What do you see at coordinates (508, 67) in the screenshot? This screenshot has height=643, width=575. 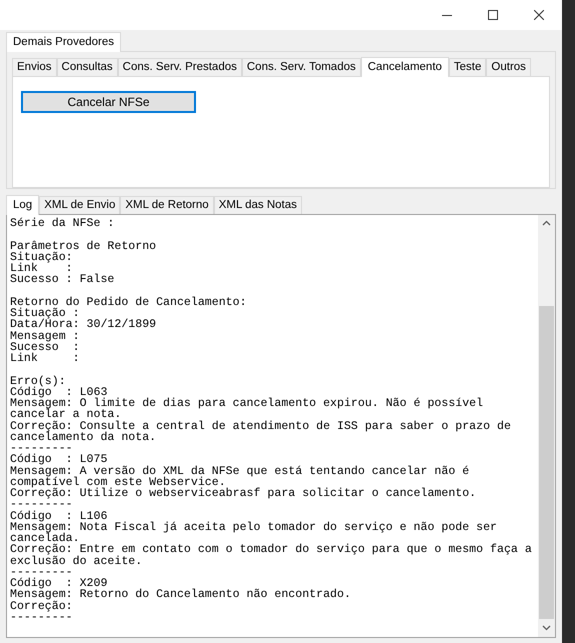 I see `tab: Outros` at bounding box center [508, 67].